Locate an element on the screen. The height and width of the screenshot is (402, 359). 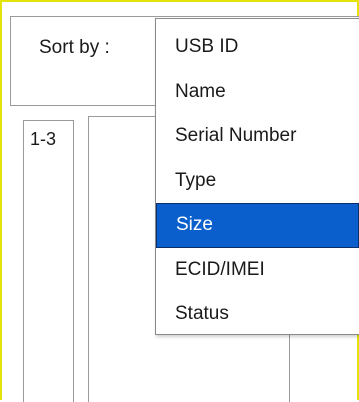
sort-option-serial-number: Serial Number is located at coordinates (257, 136).